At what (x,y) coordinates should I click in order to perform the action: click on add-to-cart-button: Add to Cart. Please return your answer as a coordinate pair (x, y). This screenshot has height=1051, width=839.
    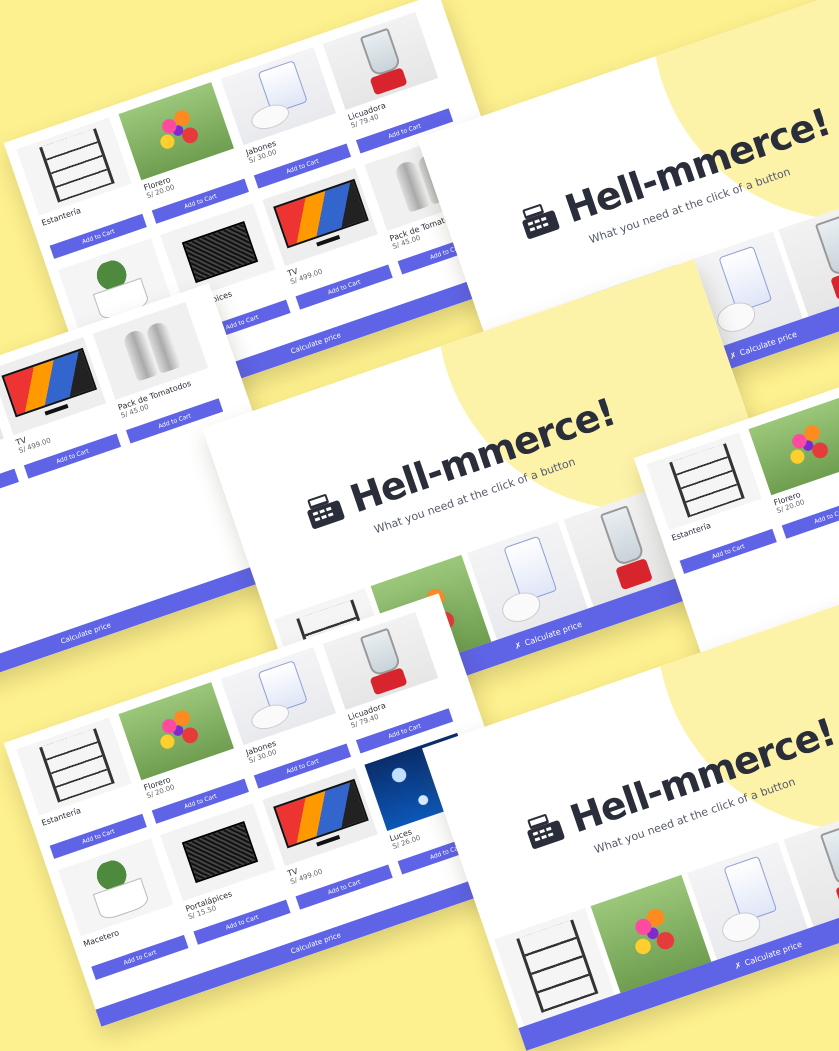
    Looking at the image, I should click on (9, 491).